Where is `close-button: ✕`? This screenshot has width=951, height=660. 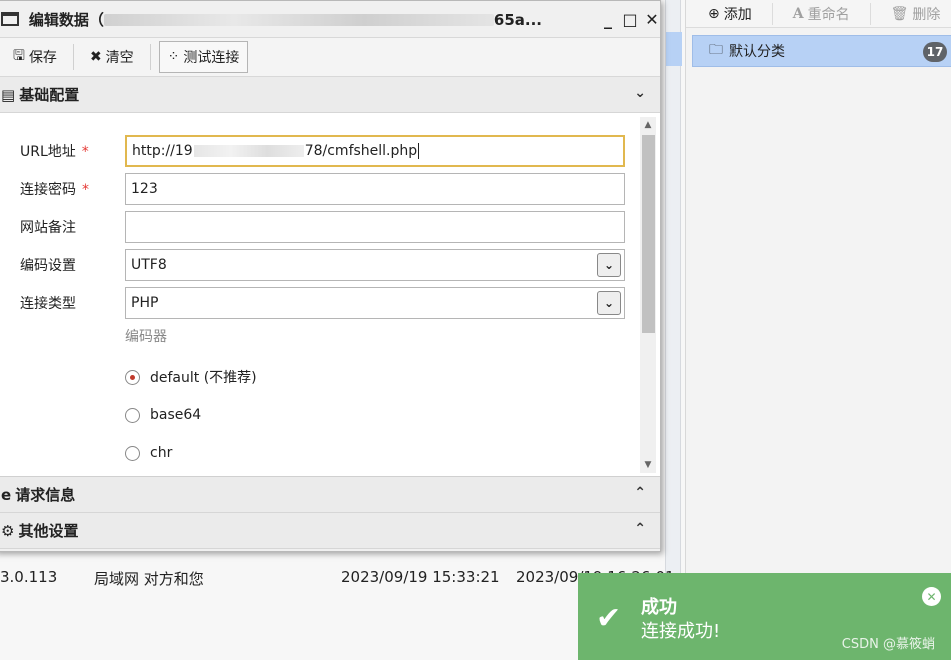
close-button: ✕ is located at coordinates (652, 19).